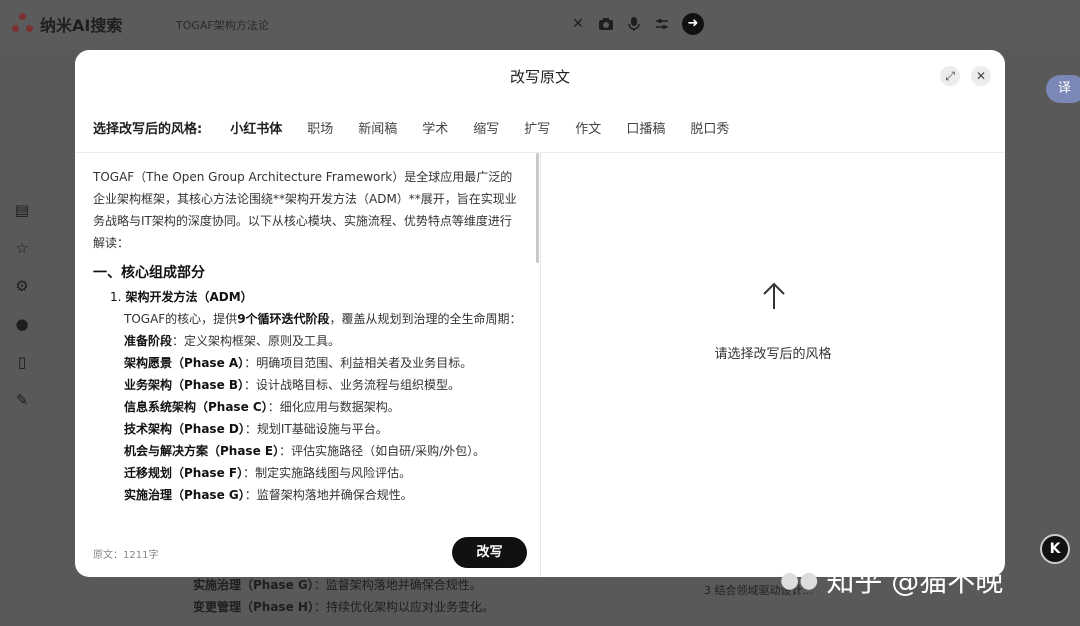 The height and width of the screenshot is (626, 1080). What do you see at coordinates (22, 248) in the screenshot?
I see `star-icon: ☆` at bounding box center [22, 248].